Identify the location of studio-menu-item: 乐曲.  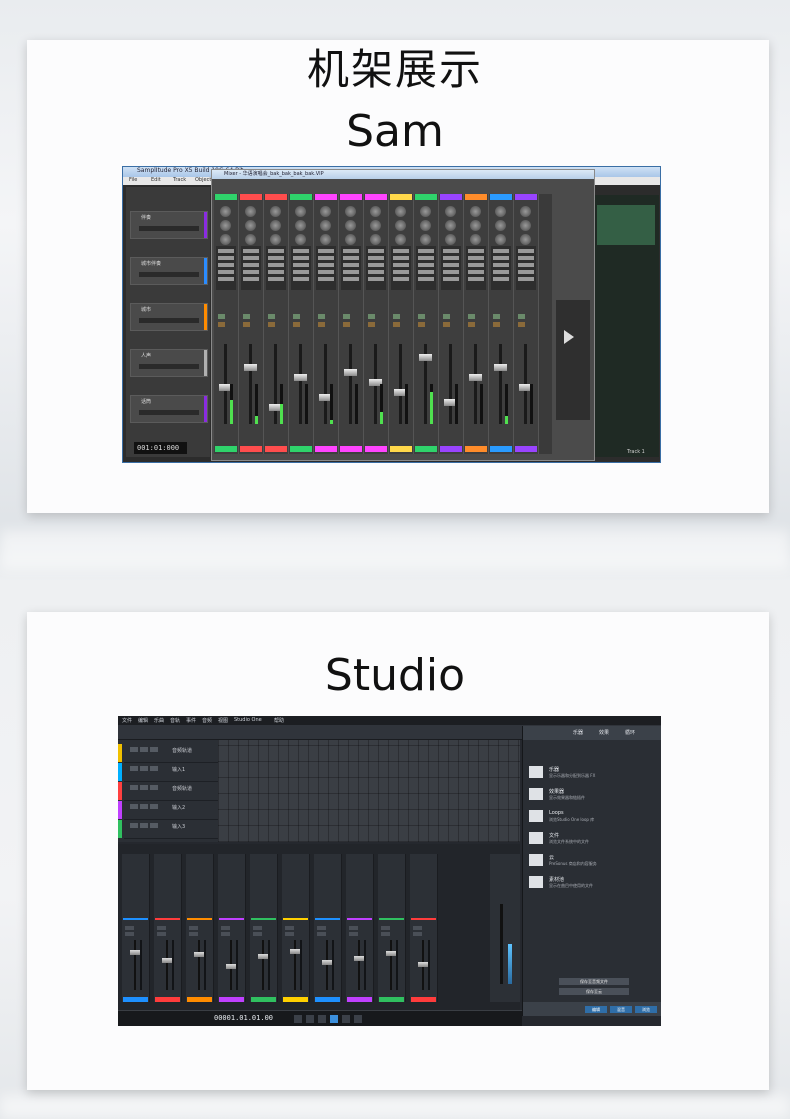
(159, 720).